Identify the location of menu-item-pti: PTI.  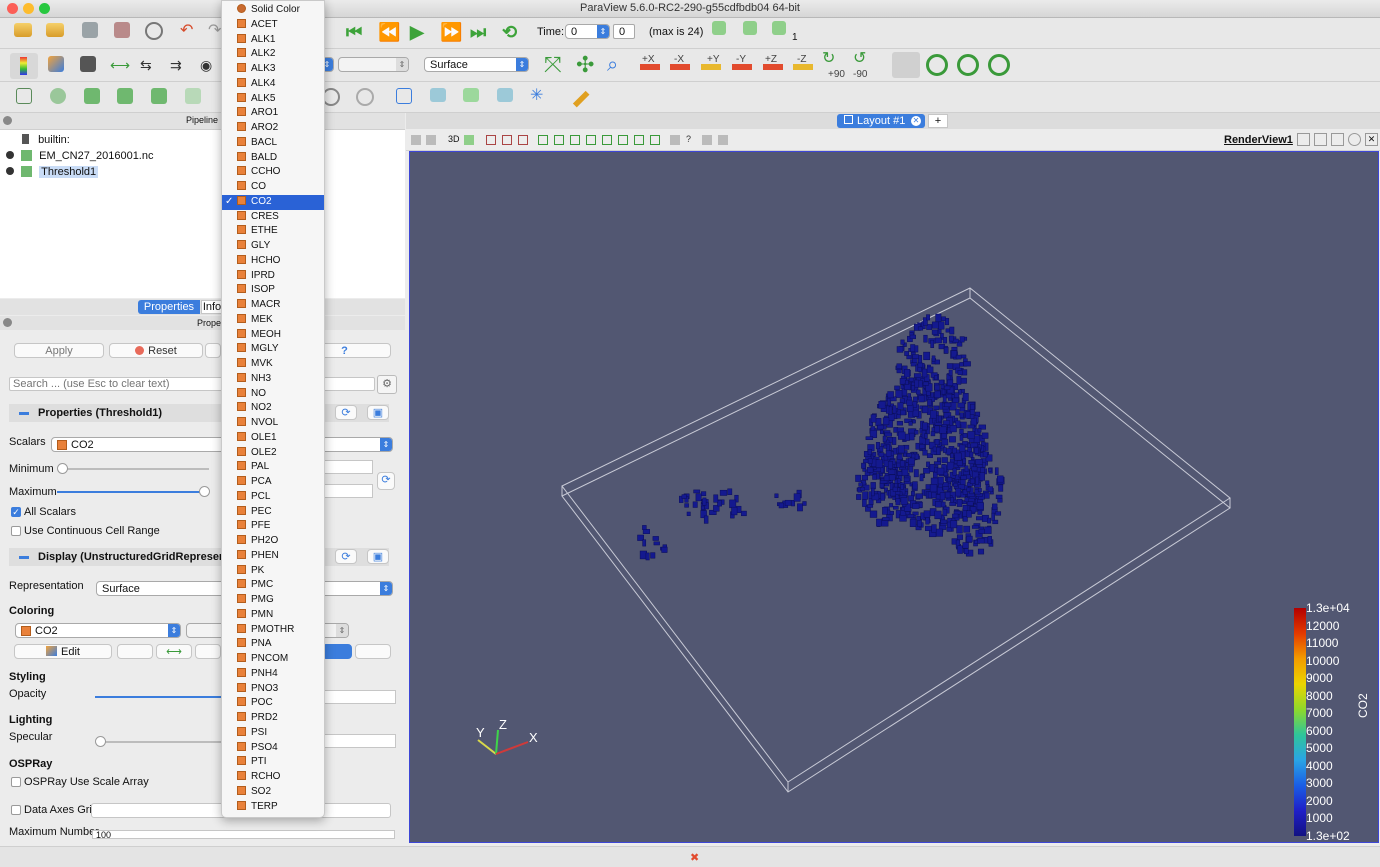
(273, 762).